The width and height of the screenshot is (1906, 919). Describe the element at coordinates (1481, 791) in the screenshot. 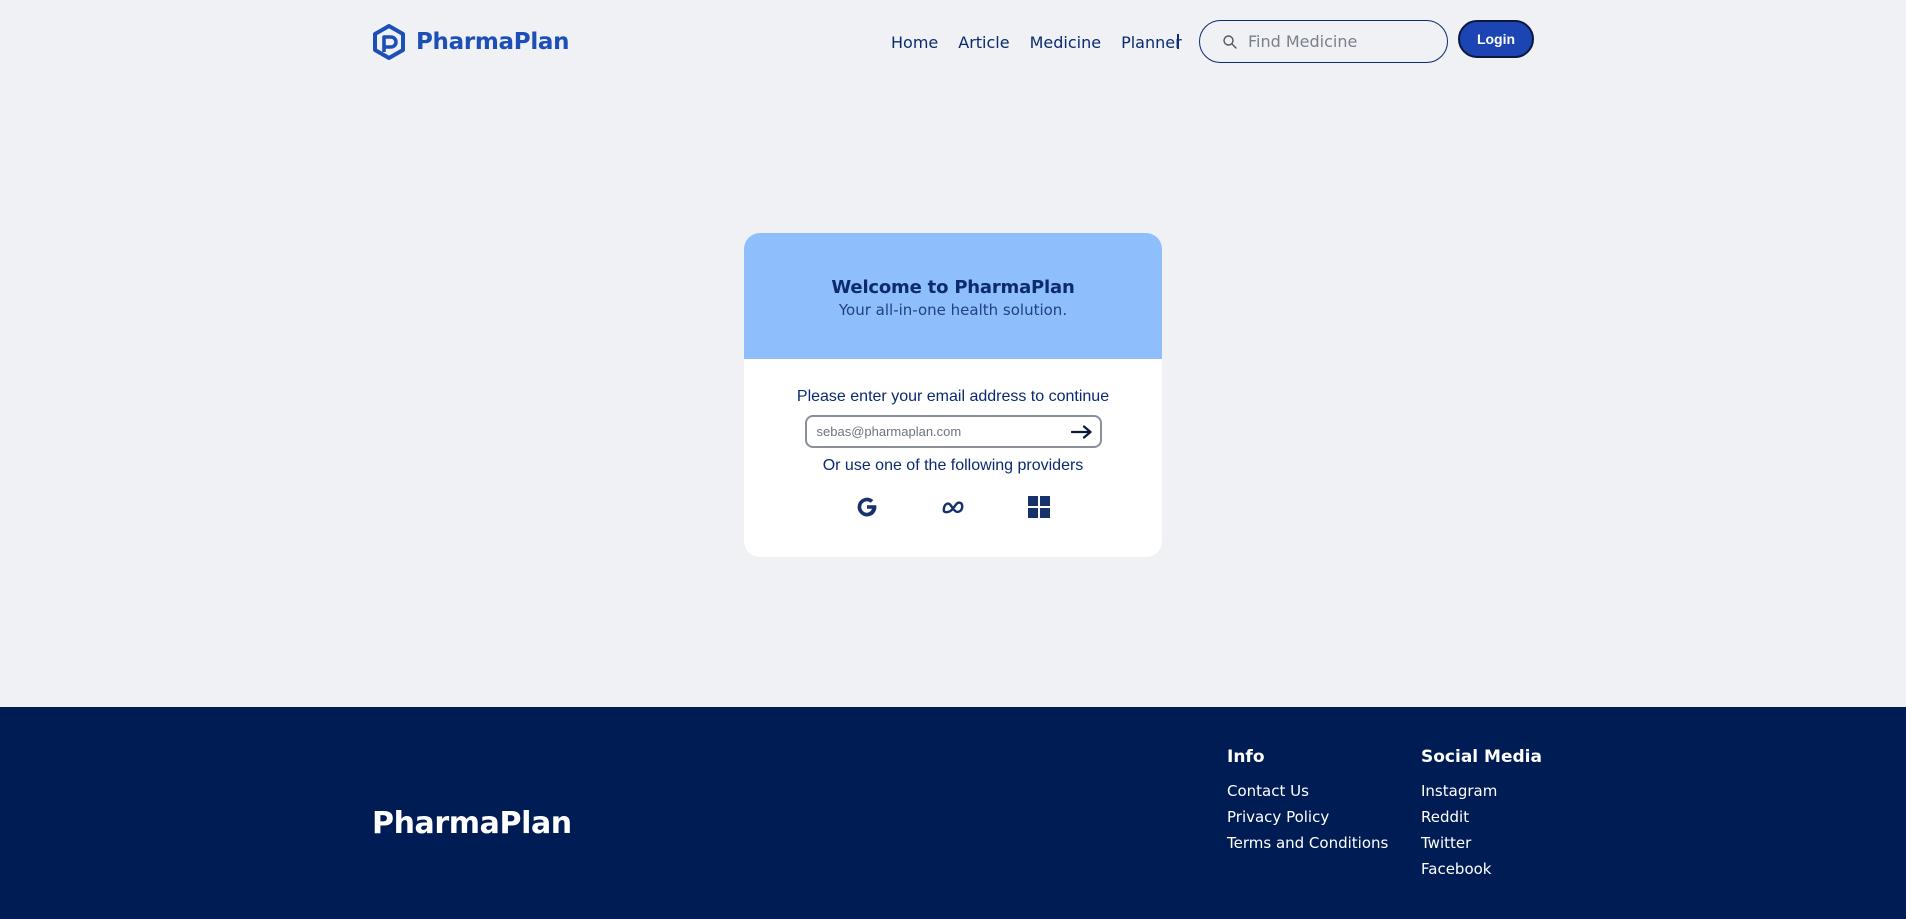

I see `footer-link-instagram: Instagram` at that location.